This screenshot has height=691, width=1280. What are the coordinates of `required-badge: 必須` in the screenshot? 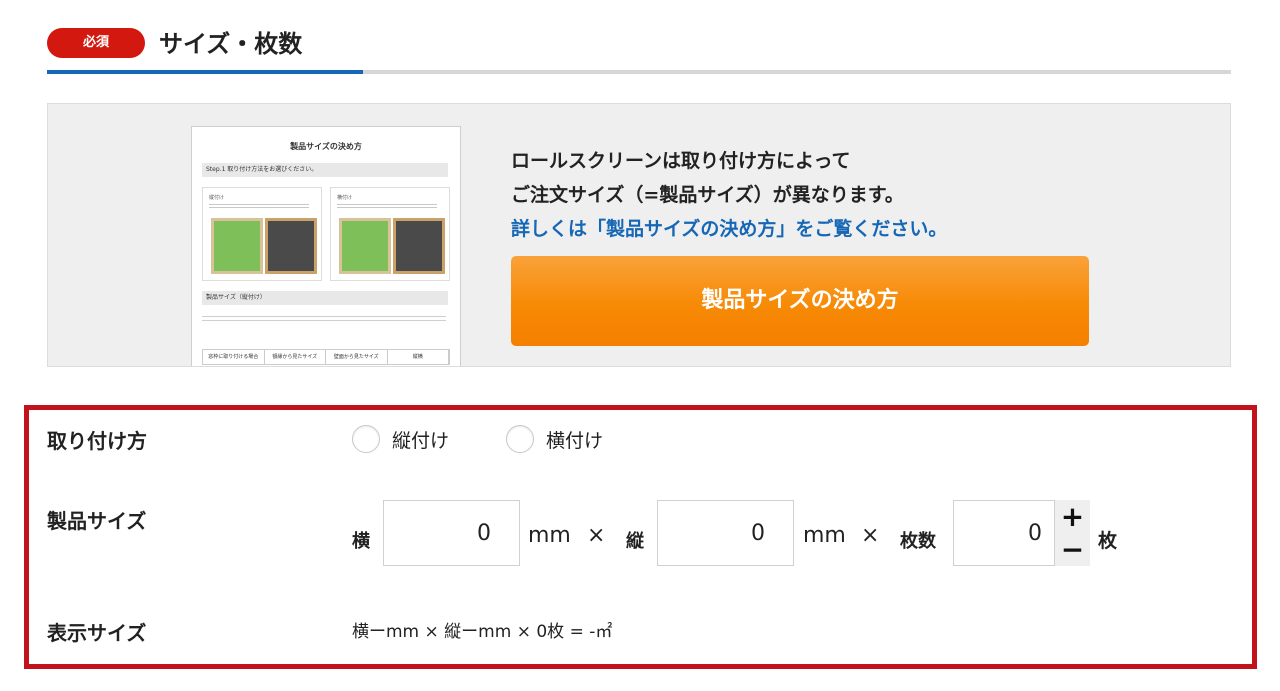 It's located at (96, 43).